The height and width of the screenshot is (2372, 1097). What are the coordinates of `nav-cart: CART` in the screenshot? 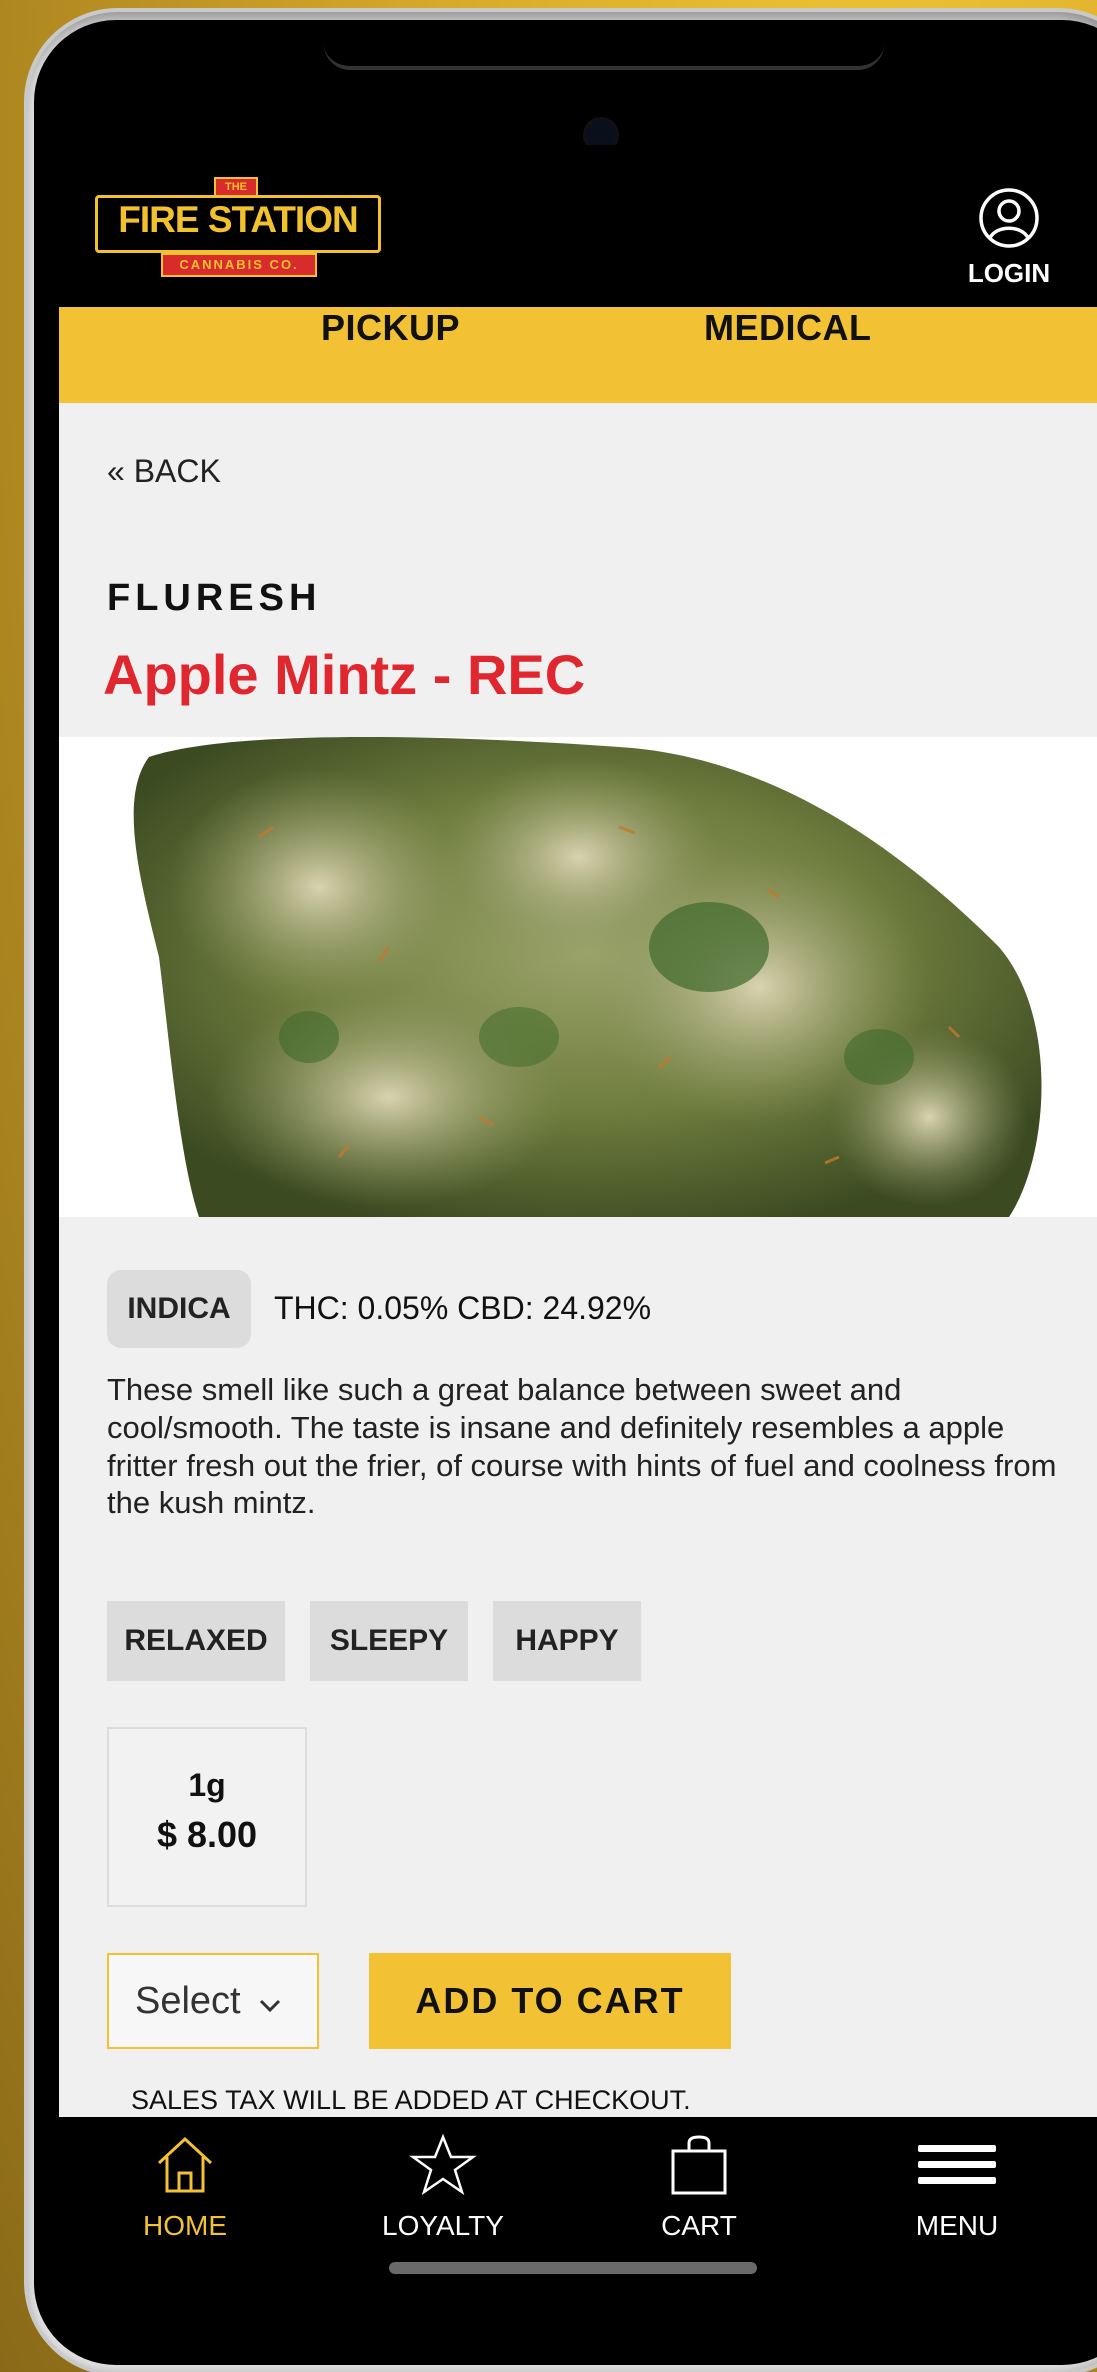 It's located at (699, 2187).